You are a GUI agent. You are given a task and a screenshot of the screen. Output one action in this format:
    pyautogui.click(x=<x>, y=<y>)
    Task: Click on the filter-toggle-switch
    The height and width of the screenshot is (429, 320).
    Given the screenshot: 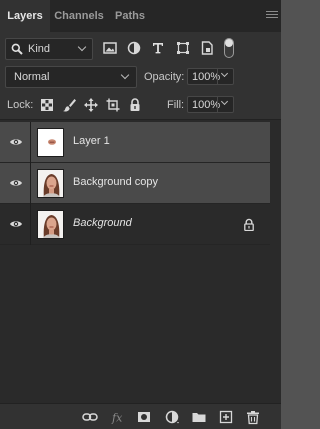 What is the action you would take?
    pyautogui.click(x=229, y=48)
    